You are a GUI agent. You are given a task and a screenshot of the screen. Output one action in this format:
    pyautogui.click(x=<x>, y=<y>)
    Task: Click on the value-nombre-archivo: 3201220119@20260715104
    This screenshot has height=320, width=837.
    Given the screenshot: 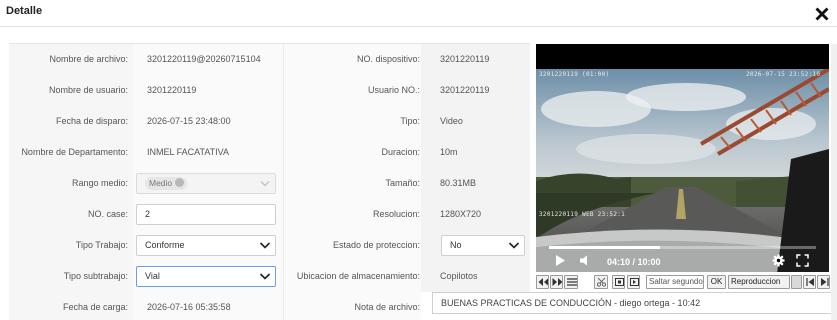 What is the action you would take?
    pyautogui.click(x=208, y=59)
    